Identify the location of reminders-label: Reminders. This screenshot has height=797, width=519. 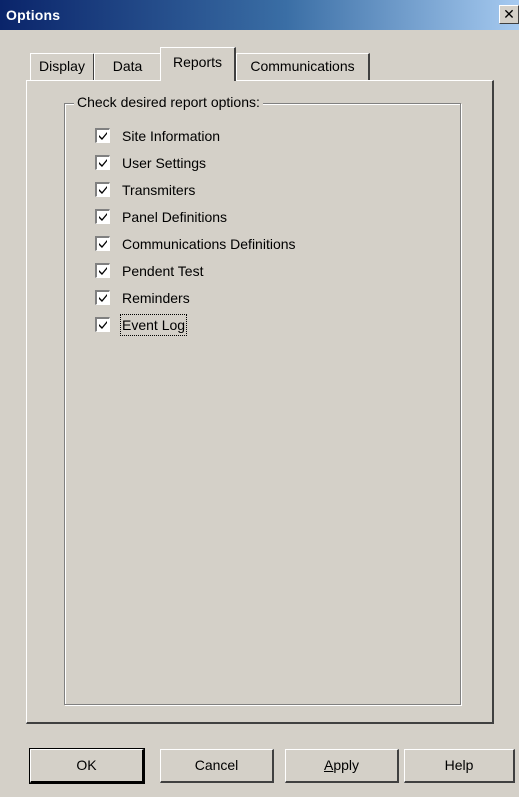
(156, 298).